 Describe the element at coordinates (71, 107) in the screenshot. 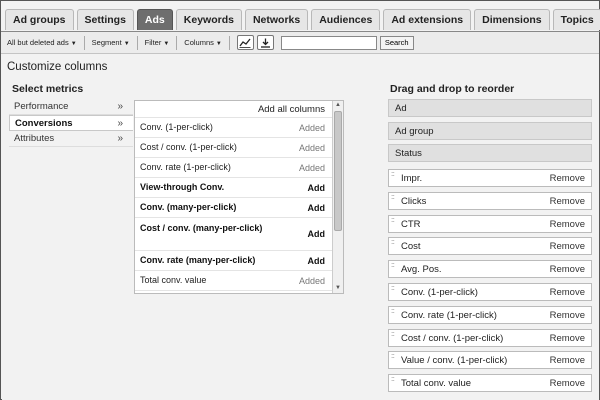

I see `category-performance: Performance »` at that location.